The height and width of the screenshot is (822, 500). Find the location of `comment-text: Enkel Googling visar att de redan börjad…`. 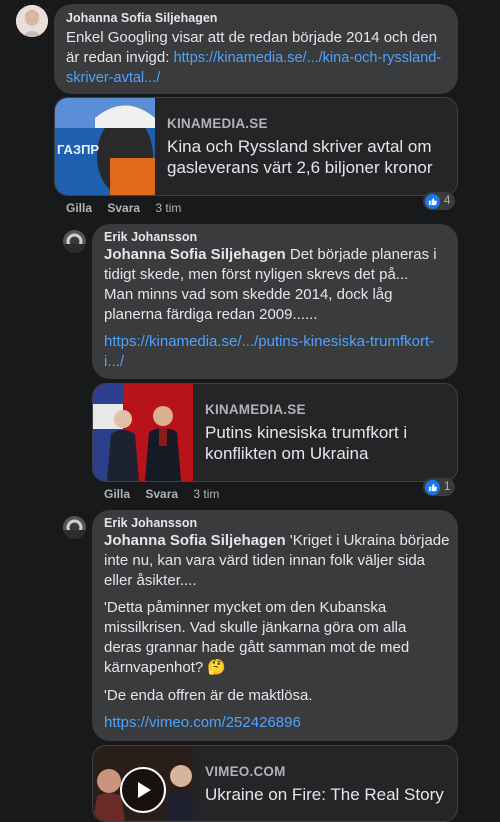

comment-text: Enkel Googling visar att de redan börjad… is located at coordinates (259, 58).